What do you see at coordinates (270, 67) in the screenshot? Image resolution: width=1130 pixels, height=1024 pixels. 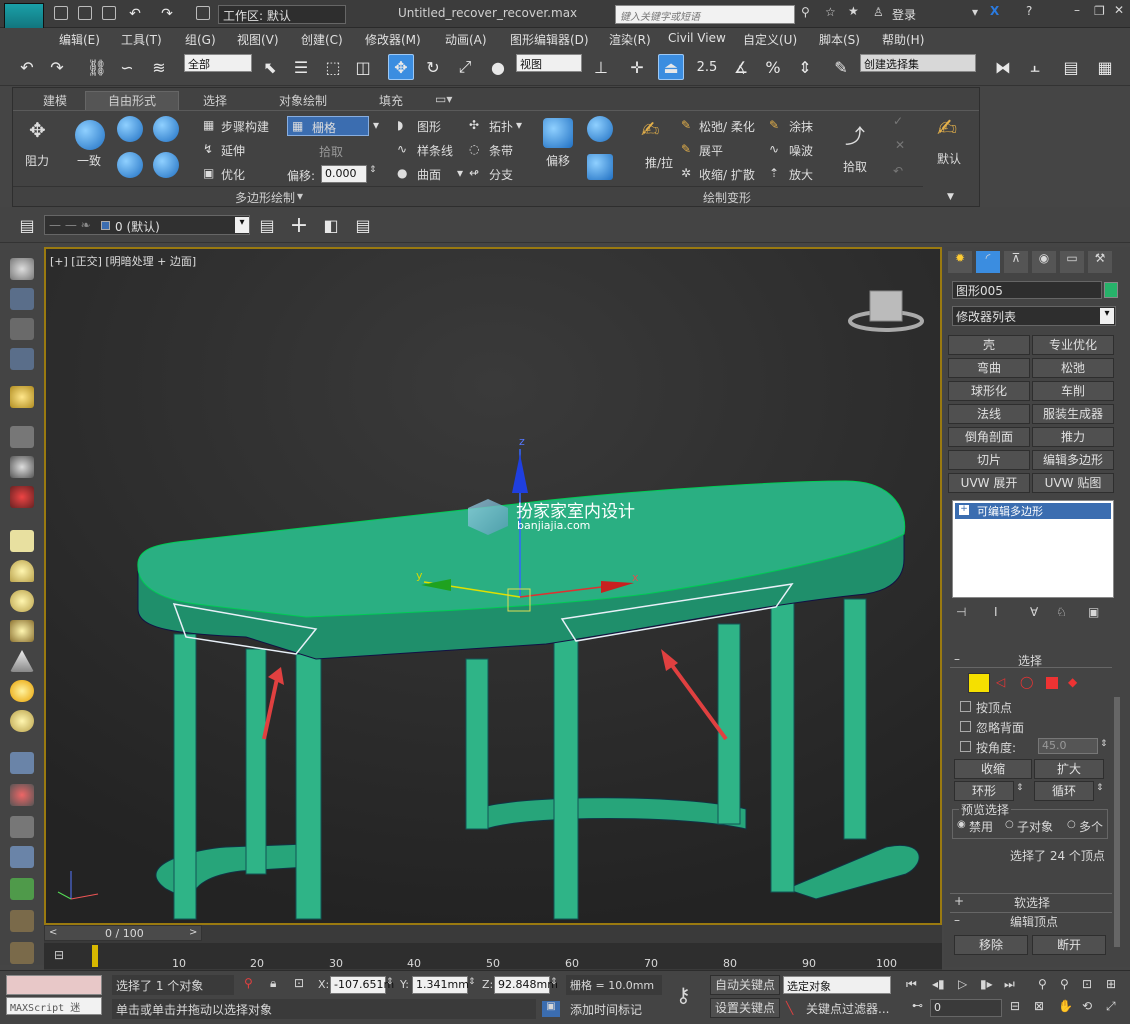 I see `select-object-icon: ⬉` at bounding box center [270, 67].